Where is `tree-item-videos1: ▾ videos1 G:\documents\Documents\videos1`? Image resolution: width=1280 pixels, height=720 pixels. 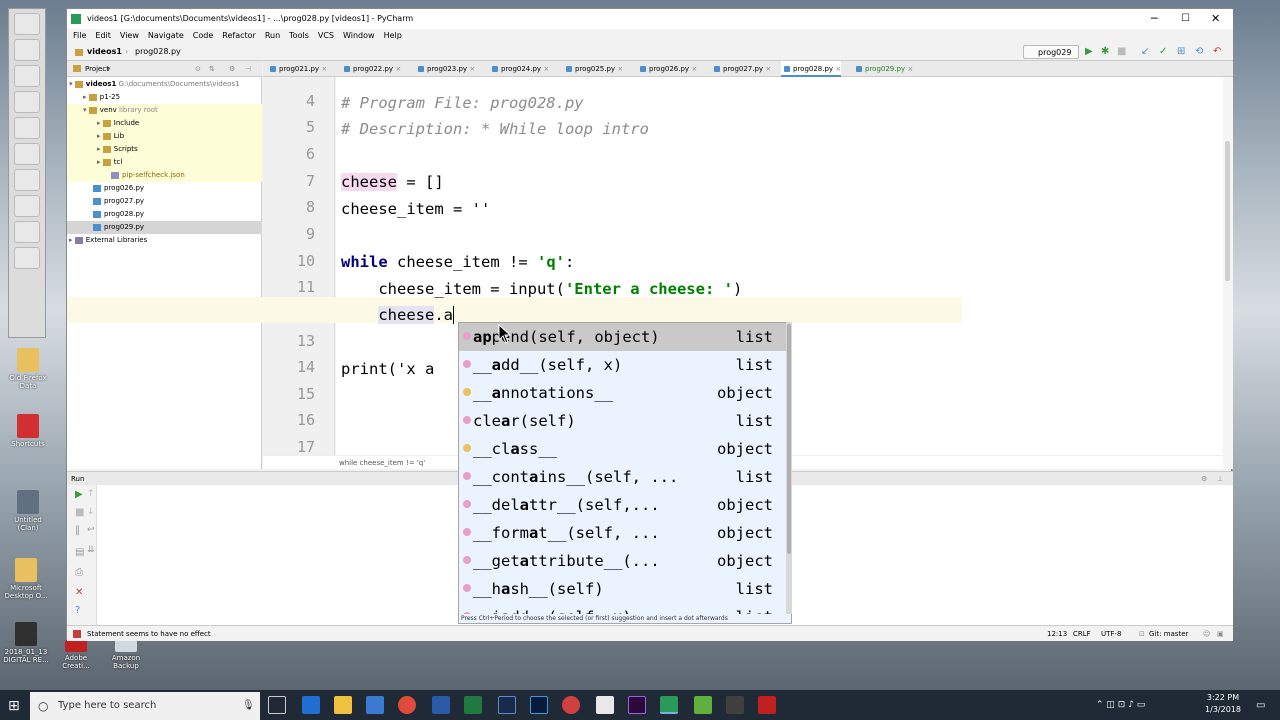 tree-item-videos1: ▾ videos1 G:\documents\Documents\videos1 is located at coordinates (164, 84).